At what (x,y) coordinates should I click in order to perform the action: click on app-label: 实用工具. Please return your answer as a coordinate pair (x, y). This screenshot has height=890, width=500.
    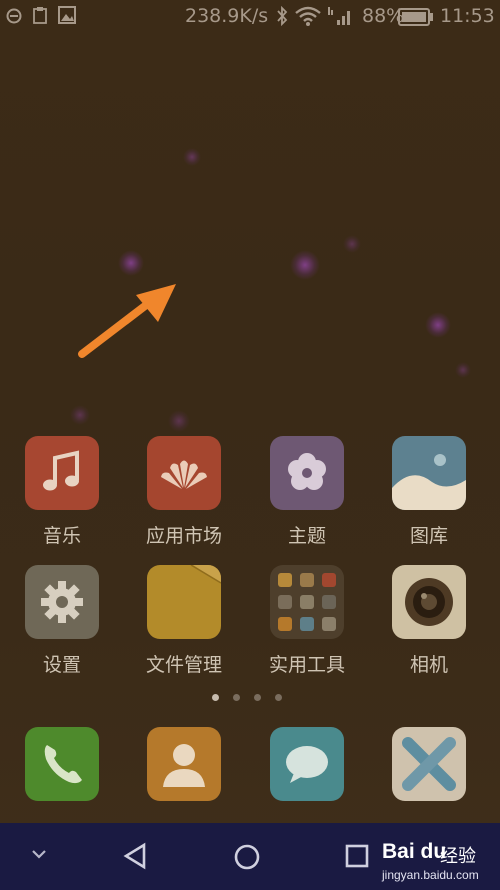
    Looking at the image, I should click on (306, 665).